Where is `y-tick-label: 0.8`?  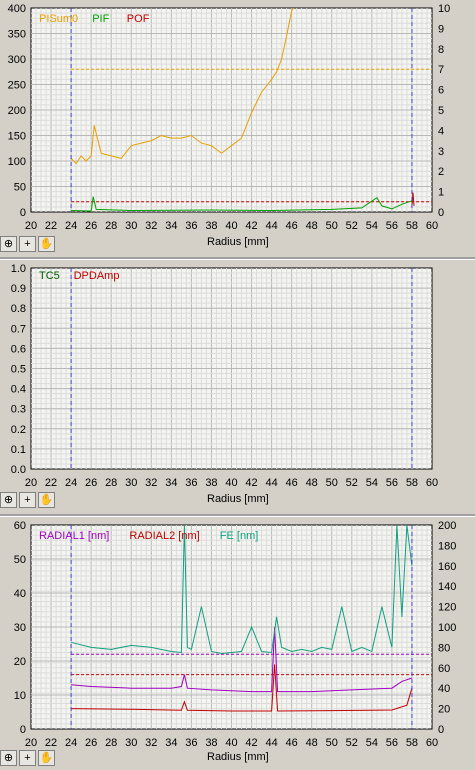
y-tick-label: 0.8 is located at coordinates (18, 309).